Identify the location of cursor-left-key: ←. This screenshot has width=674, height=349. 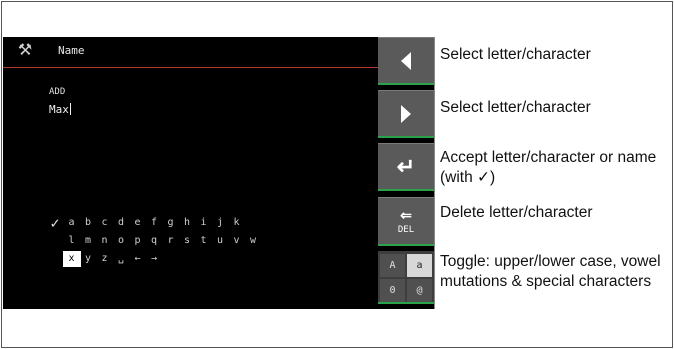
(138, 259).